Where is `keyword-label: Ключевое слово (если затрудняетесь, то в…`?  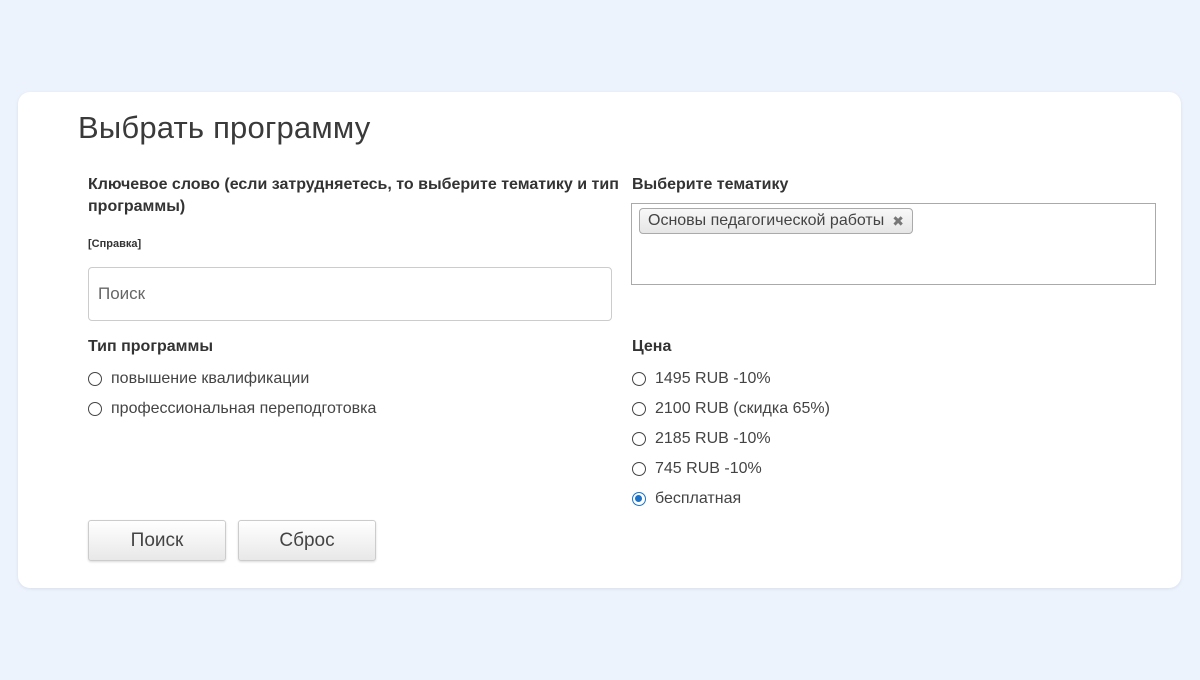
keyword-label: Ключевое слово (если затрудняетесь, то в… is located at coordinates (353, 195).